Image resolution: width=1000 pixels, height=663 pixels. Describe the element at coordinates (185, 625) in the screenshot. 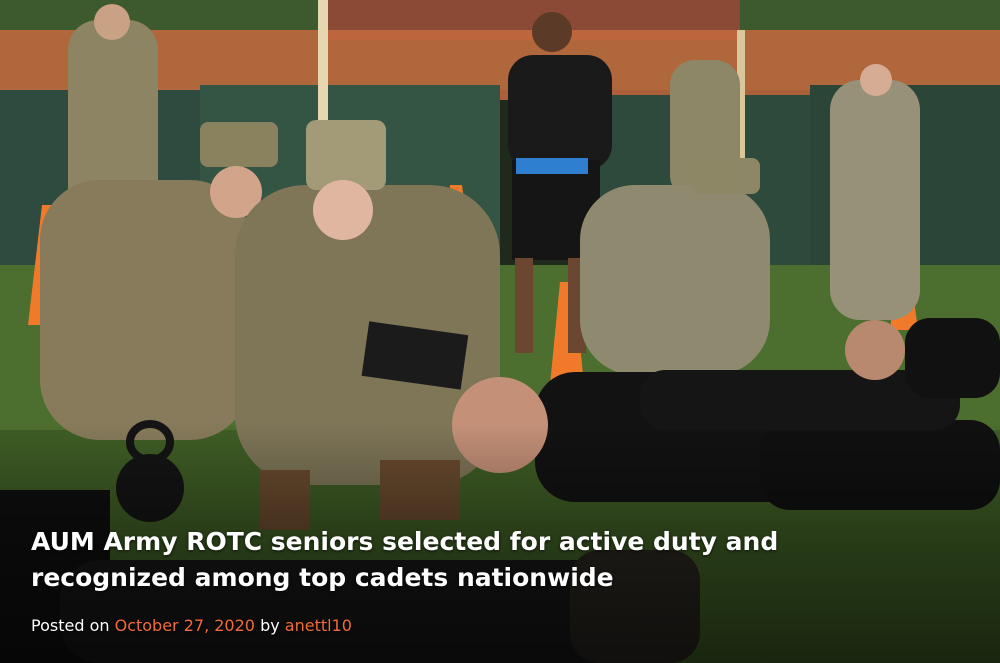

I see `post-date-link: October 27, 2020` at that location.